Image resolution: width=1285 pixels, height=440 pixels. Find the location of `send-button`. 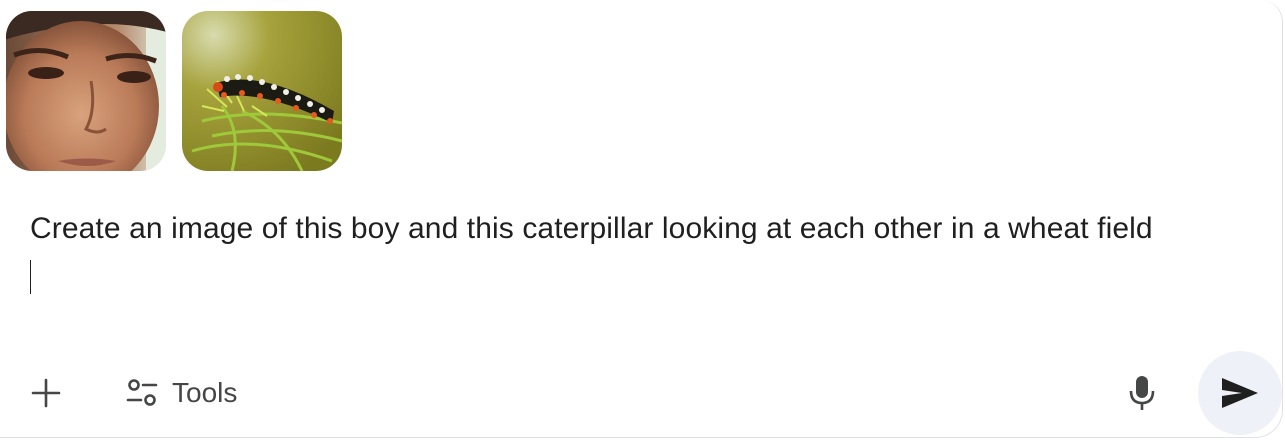

send-button is located at coordinates (1240, 393).